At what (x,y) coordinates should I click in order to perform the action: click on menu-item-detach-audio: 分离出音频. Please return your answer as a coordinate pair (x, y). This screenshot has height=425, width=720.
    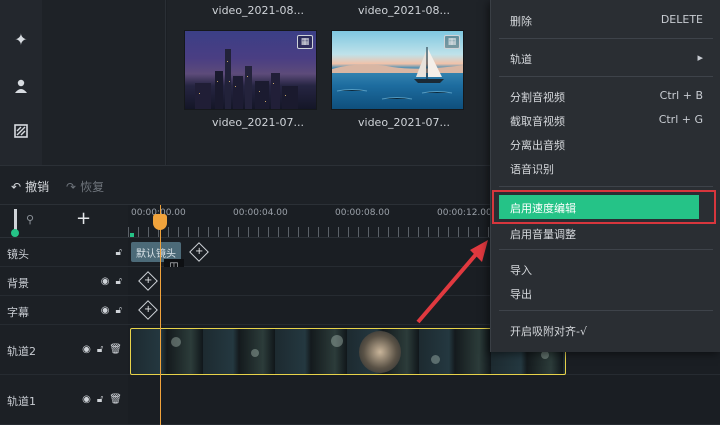
    Looking at the image, I should click on (605, 144).